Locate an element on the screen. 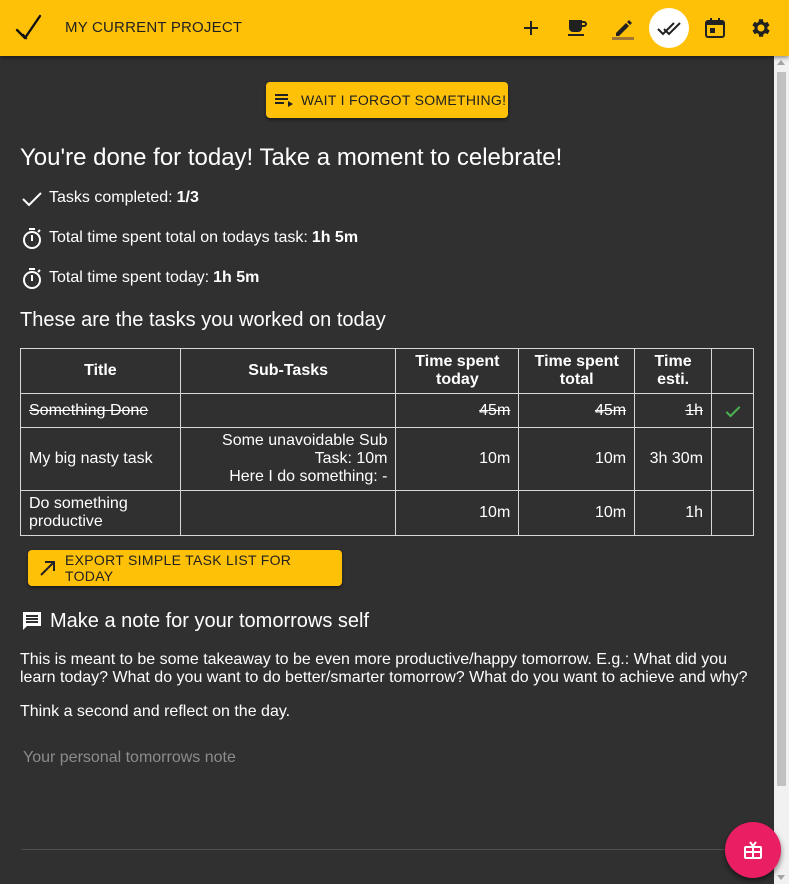 This screenshot has width=789, height=884. table-row: Do something productive 10m 10m 1h is located at coordinates (387, 513).